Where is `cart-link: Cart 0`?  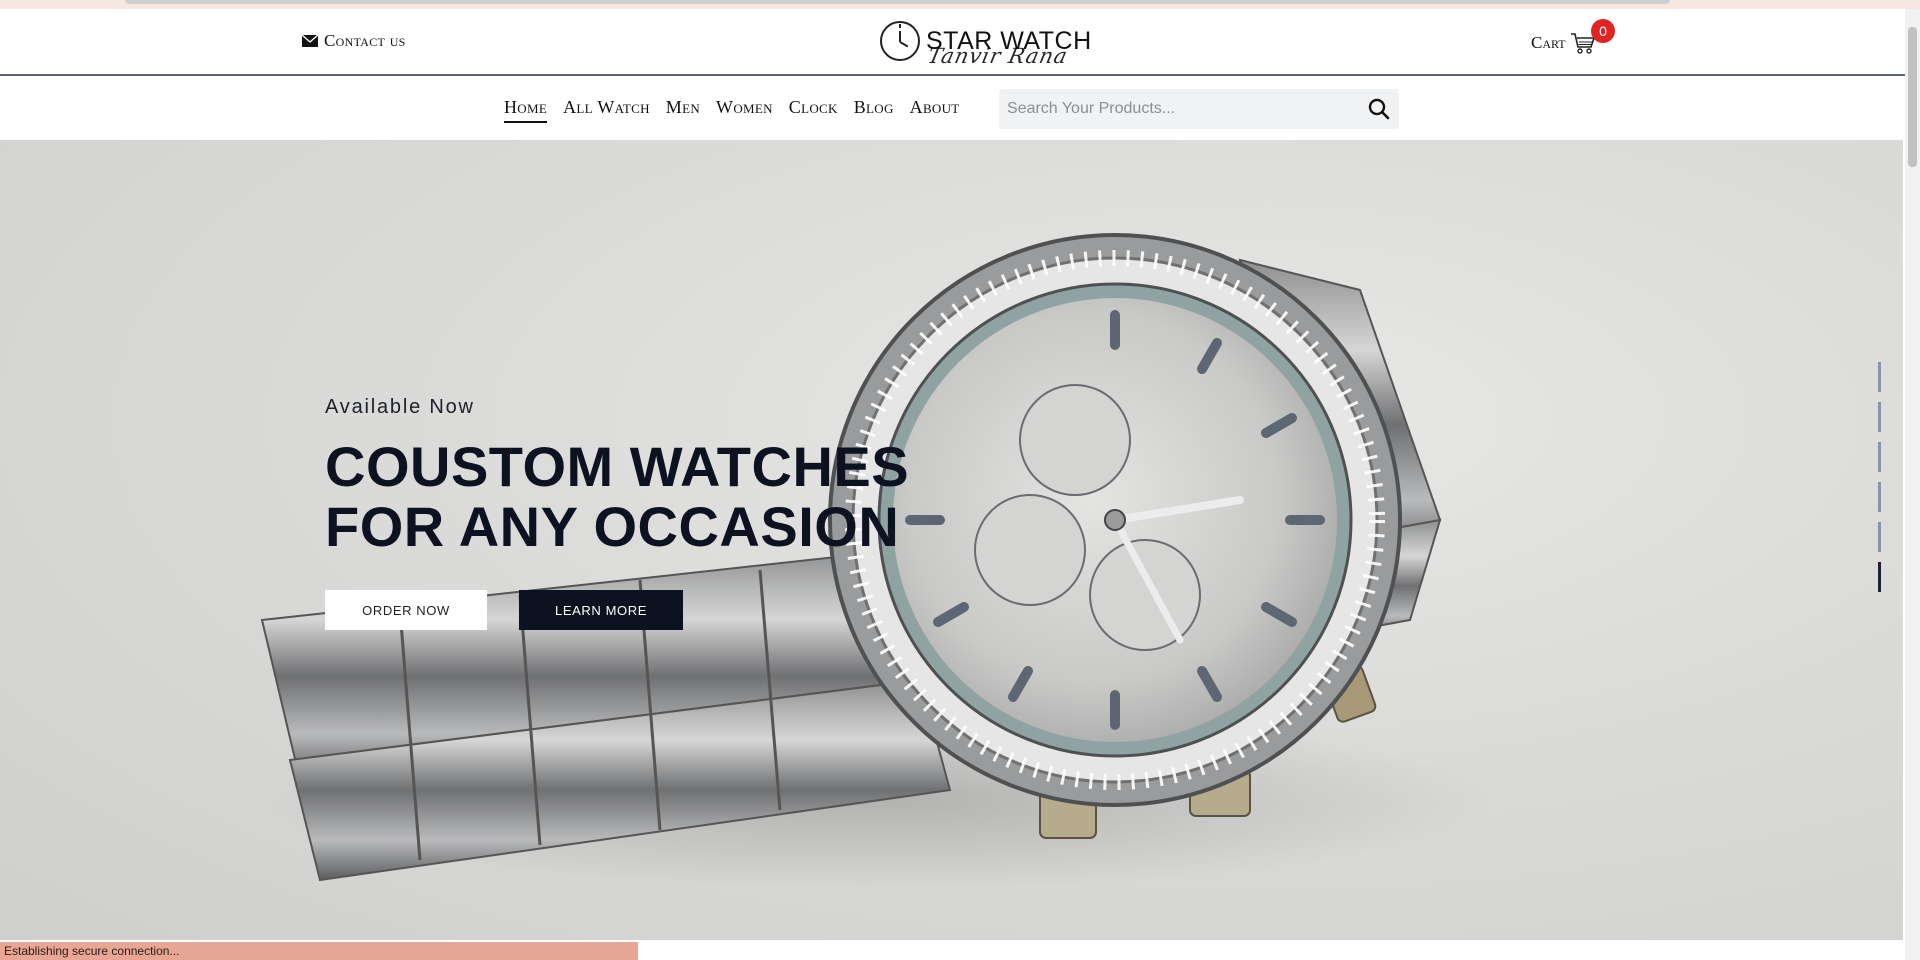 cart-link: Cart 0 is located at coordinates (1573, 37).